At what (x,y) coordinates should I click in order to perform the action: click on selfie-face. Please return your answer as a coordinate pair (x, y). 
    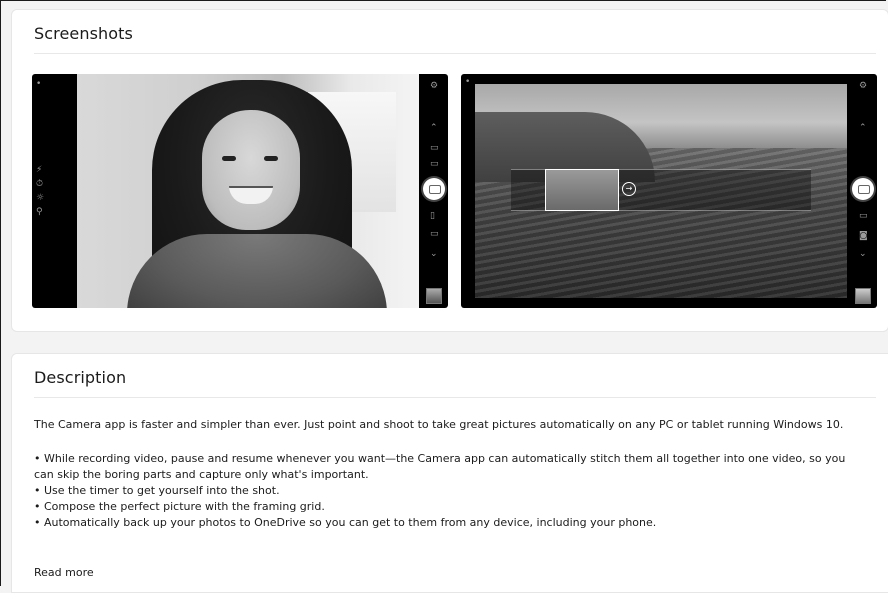
    Looking at the image, I should click on (251, 170).